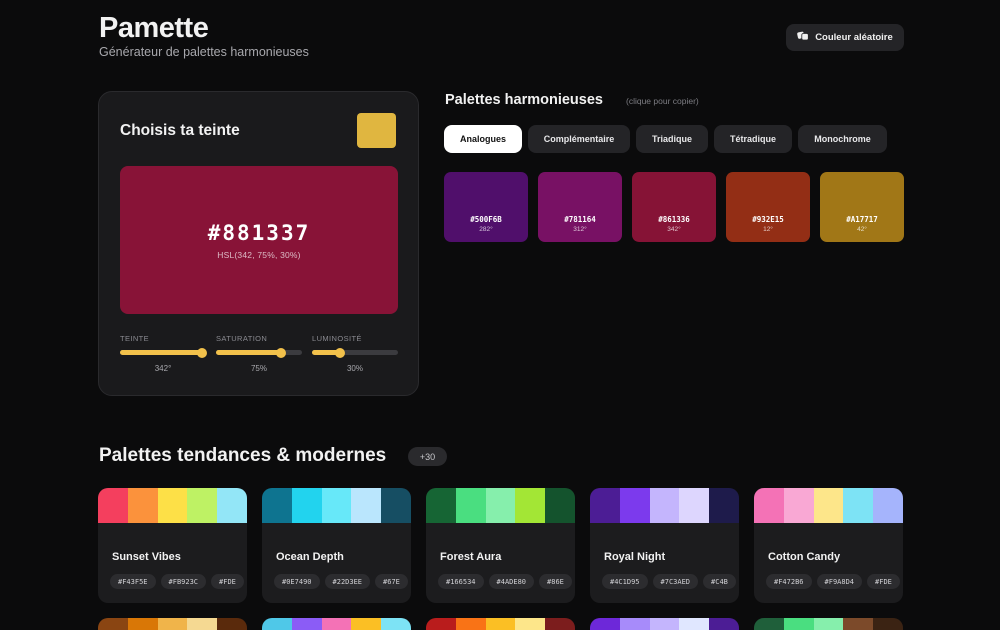 This screenshot has width=1000, height=630. What do you see at coordinates (172, 545) in the screenshot?
I see `palette-card: Sunset Vibes #F43F5E #FB923C #FDE` at bounding box center [172, 545].